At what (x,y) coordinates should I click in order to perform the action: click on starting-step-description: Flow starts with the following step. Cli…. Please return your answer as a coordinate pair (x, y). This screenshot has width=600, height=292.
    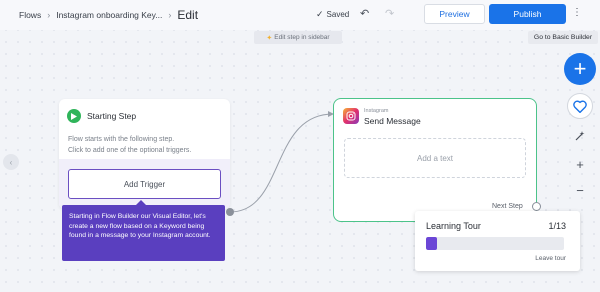
    Looking at the image, I should click on (130, 145).